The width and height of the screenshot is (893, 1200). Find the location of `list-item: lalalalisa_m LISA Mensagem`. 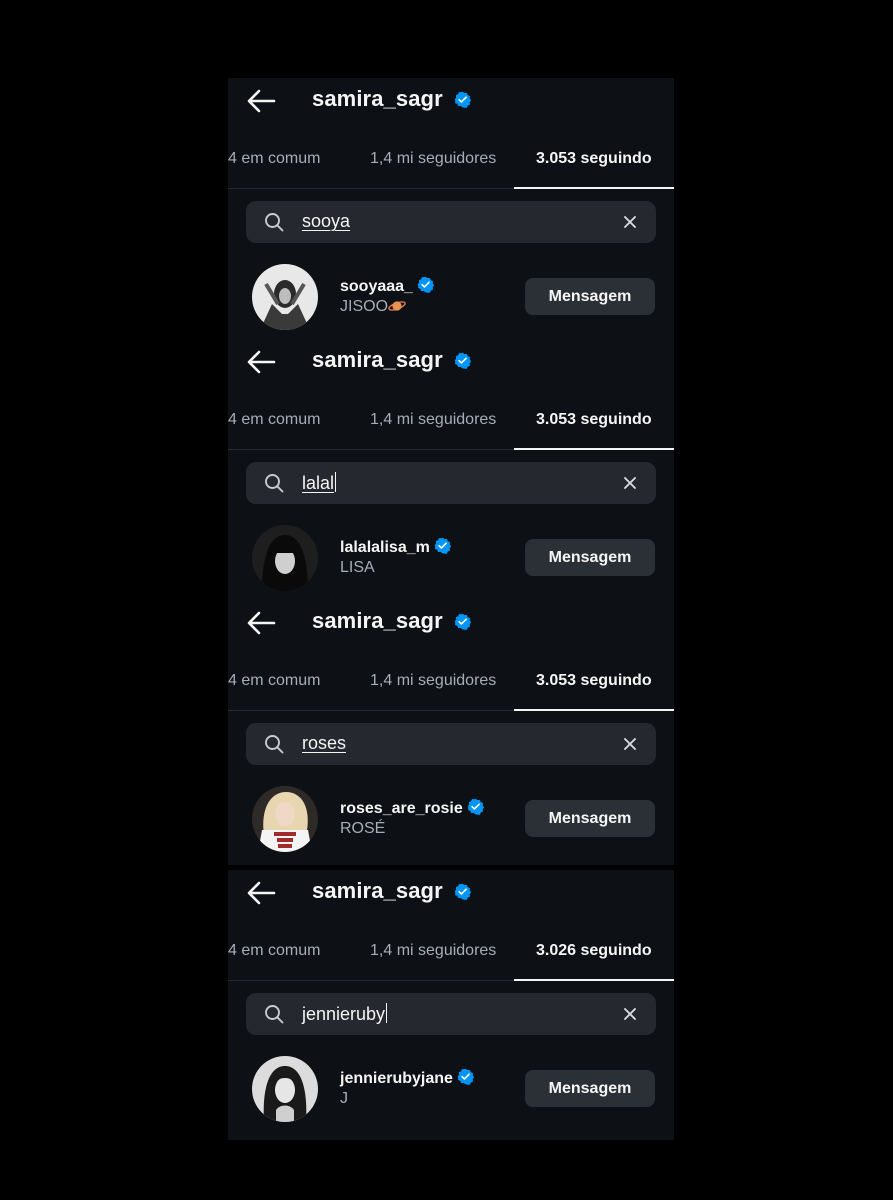

list-item: lalalalisa_m LISA Mensagem is located at coordinates (451, 559).